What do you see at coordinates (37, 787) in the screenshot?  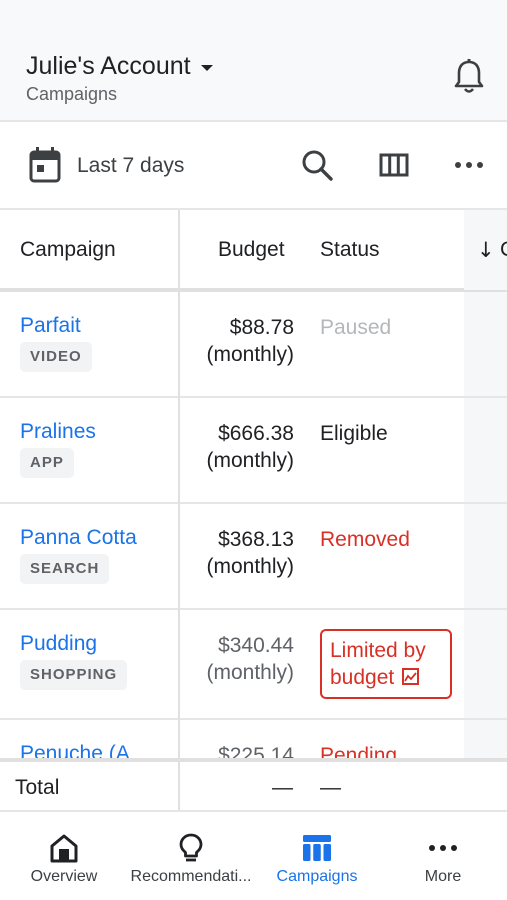 I see `total-label: Total` at bounding box center [37, 787].